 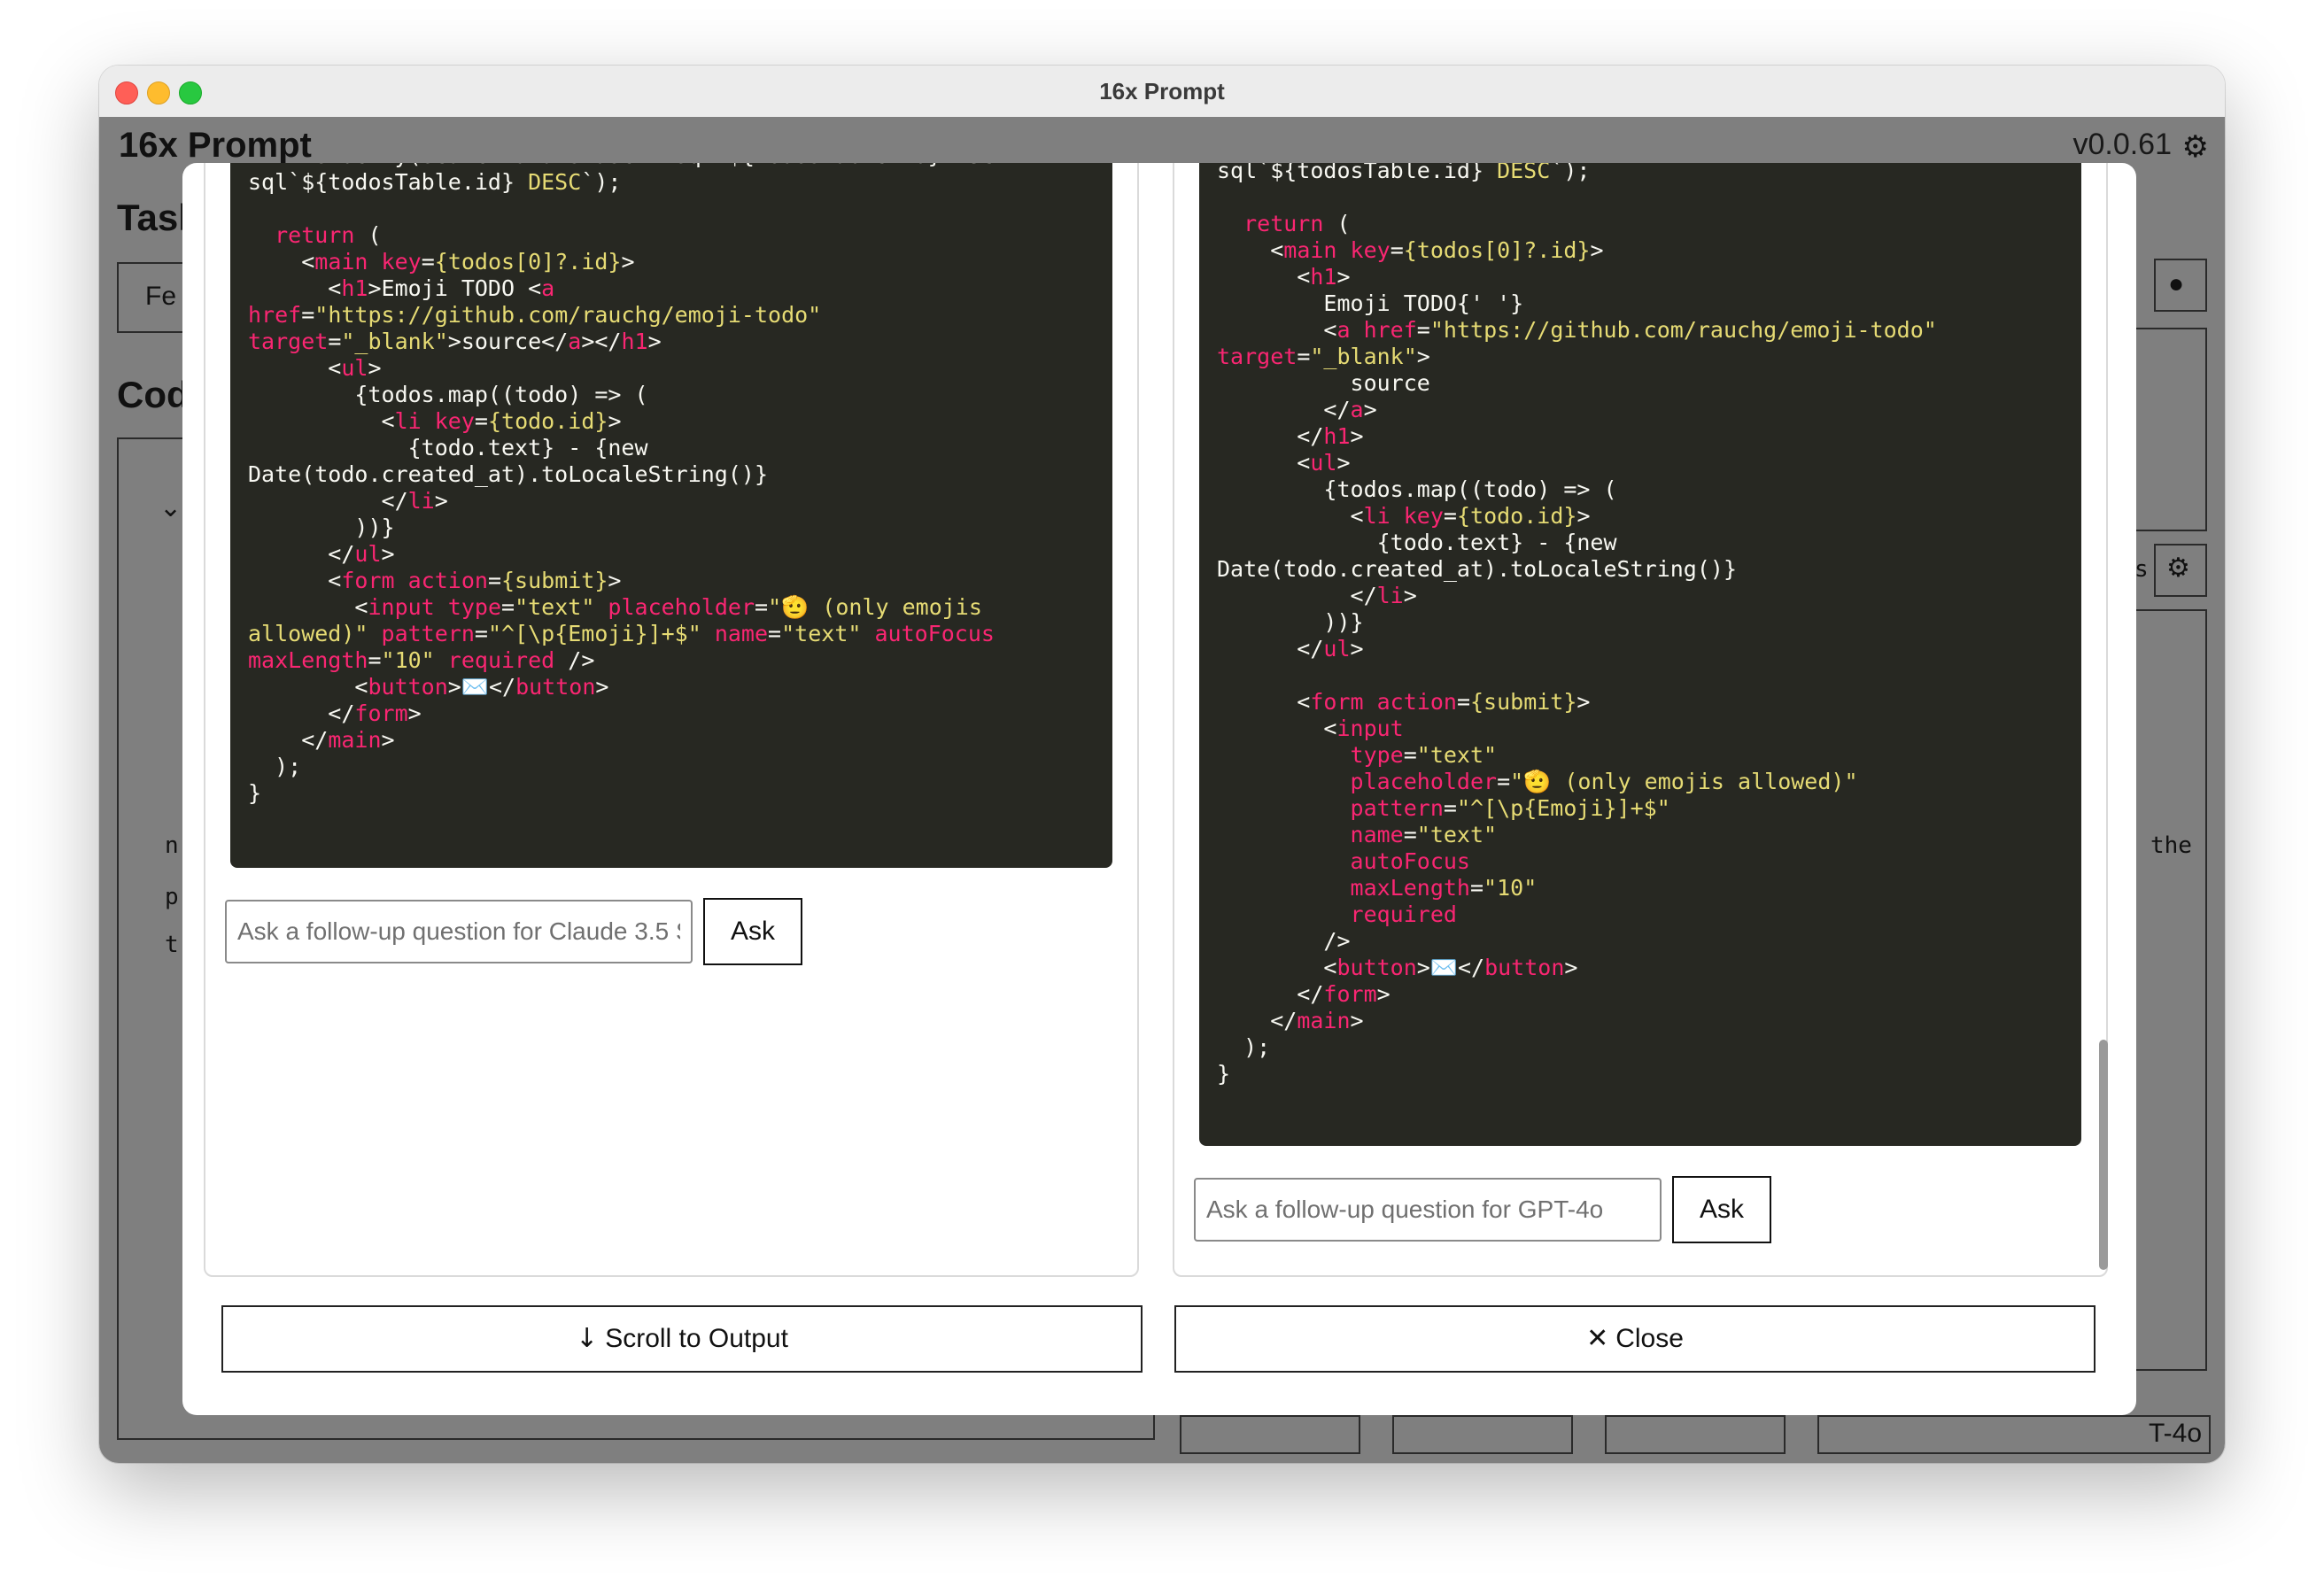 What do you see at coordinates (1162, 92) in the screenshot?
I see `title-bar: 16x Prompt` at bounding box center [1162, 92].